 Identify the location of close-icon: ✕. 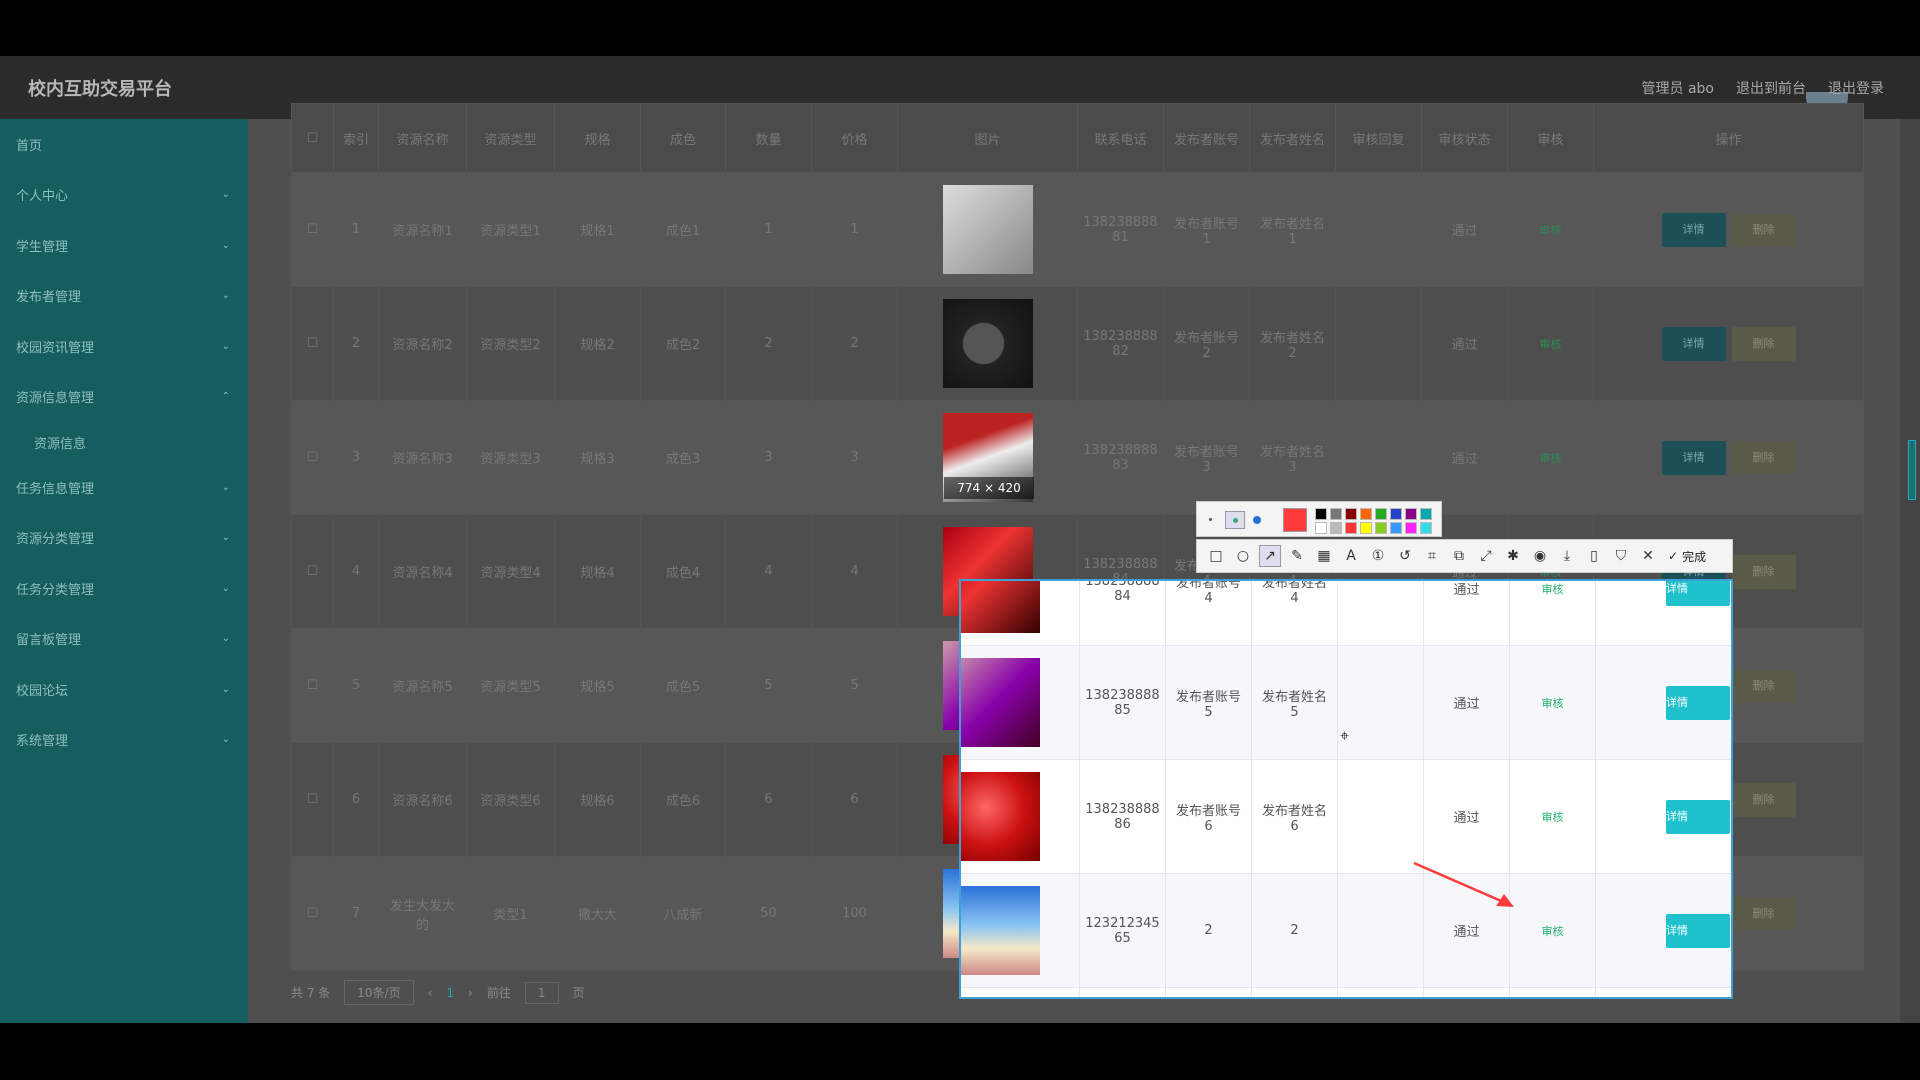
(1648, 556).